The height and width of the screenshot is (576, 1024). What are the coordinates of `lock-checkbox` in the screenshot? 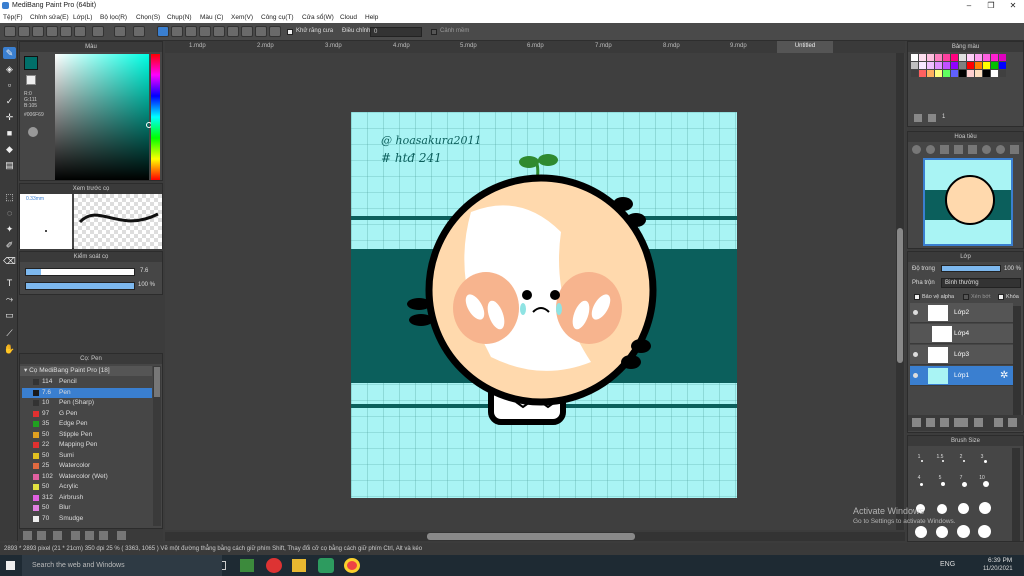 It's located at (1001, 297).